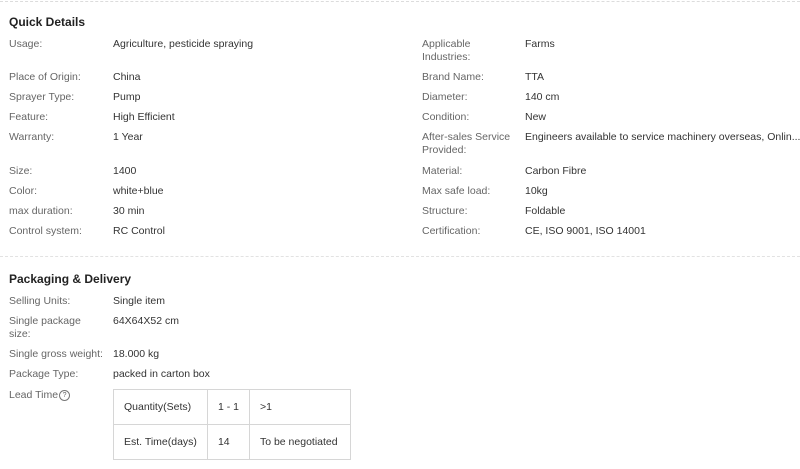  I want to click on table-row: Quantity(Sets) 1 - 1 >1, so click(232, 407).